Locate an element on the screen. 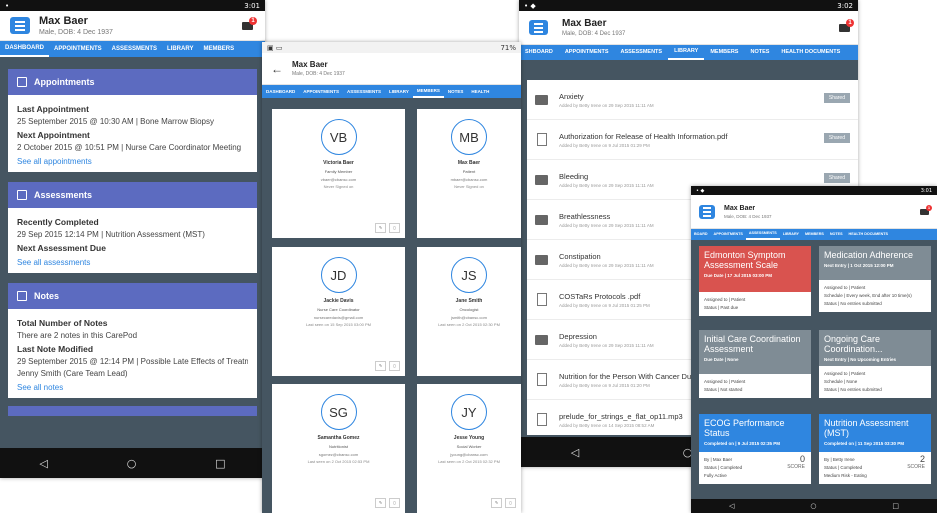 This screenshot has width=937, height=513. app-bar: ← Max Baer Male, DOB: 4 Dec 1937 is located at coordinates (391, 69).